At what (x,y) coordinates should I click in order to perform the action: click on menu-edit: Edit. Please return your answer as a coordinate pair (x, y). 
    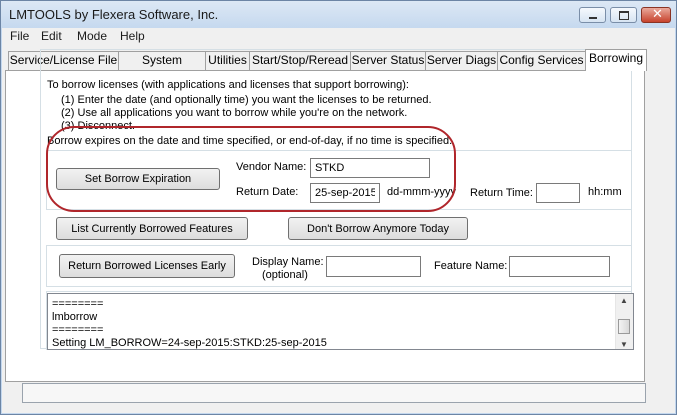
    Looking at the image, I should click on (51, 36).